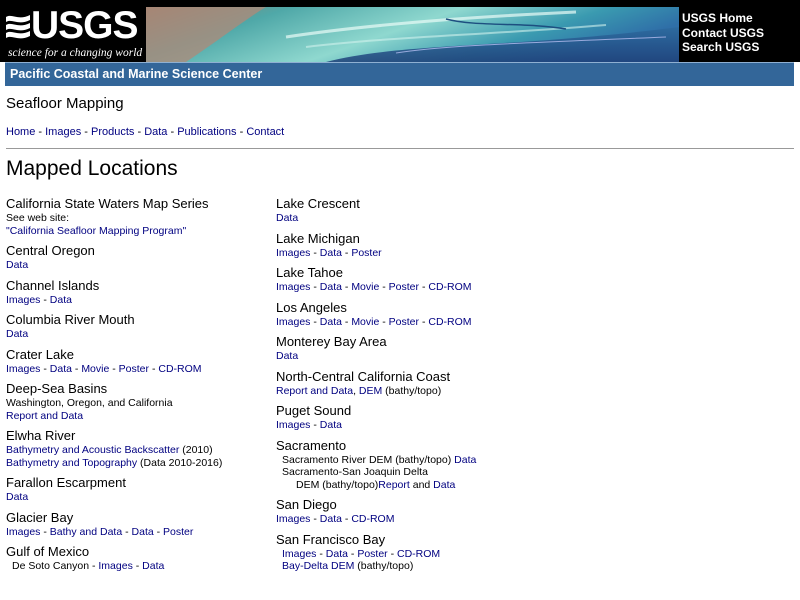 The image size is (800, 600). I want to click on location-detail-line: Washington, Oregon, and California, so click(136, 403).